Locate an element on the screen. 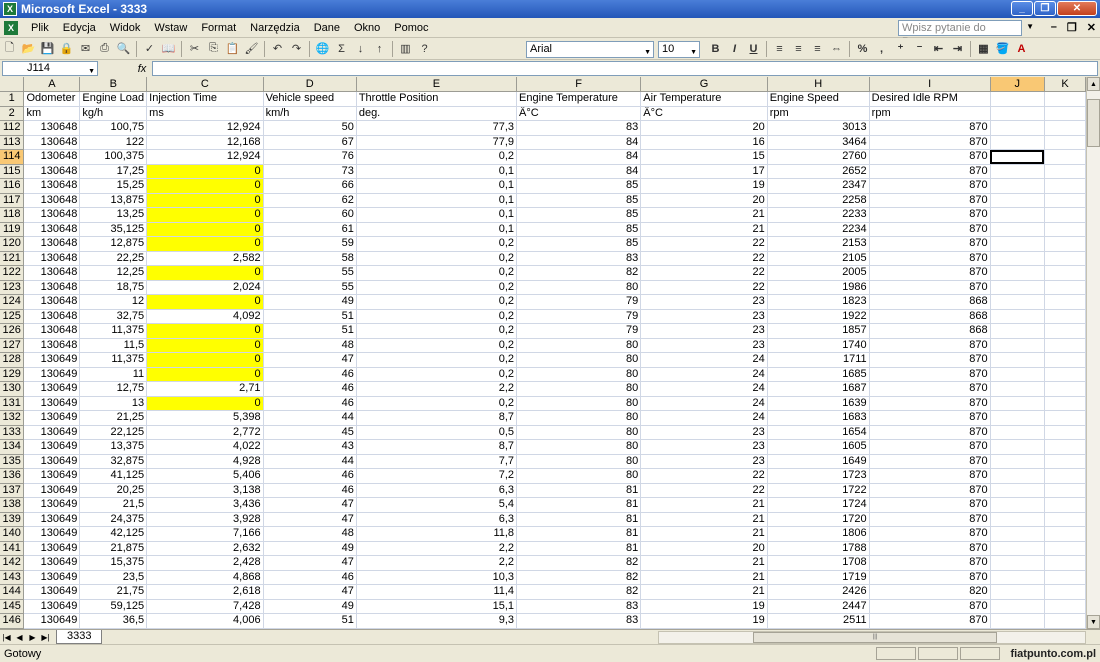 This screenshot has width=1100, height=662. cell-b127: 11,5 is located at coordinates (113, 345).